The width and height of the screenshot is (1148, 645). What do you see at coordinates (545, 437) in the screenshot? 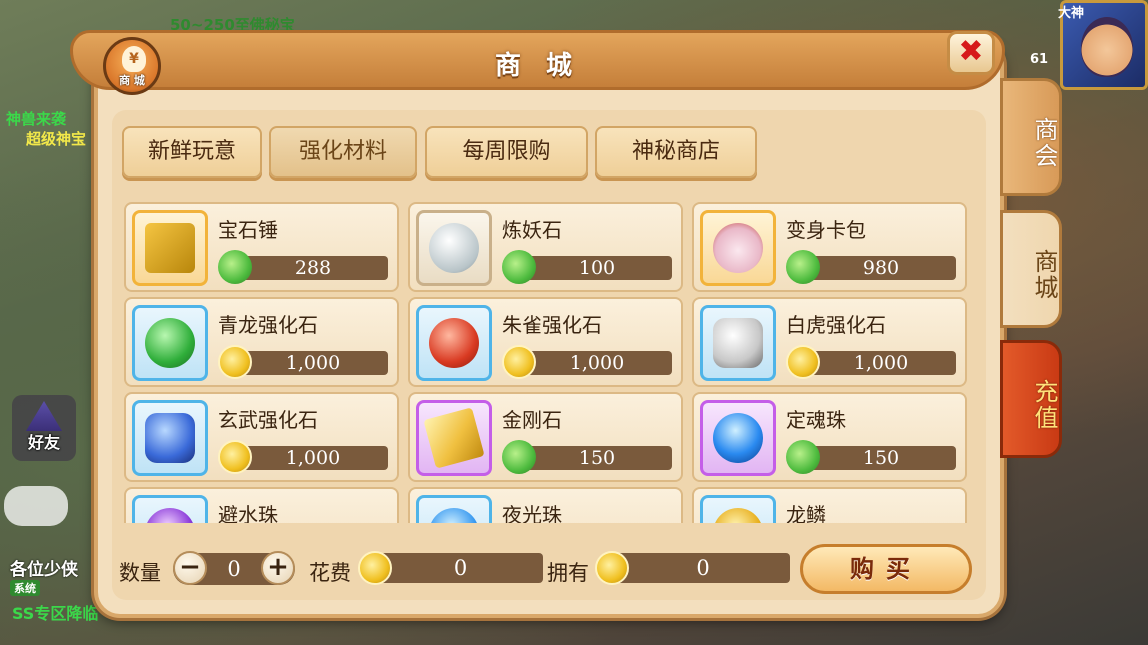
I see `item-card: 金刚石 150` at bounding box center [545, 437].